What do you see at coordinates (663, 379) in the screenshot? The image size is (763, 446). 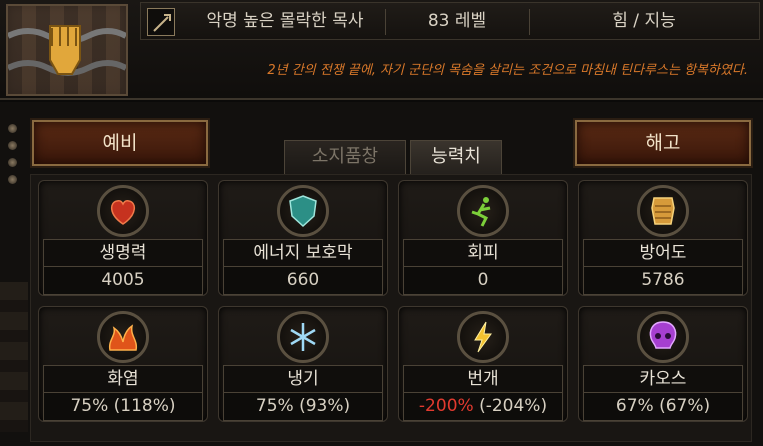 I see `stat-label: 카오스` at bounding box center [663, 379].